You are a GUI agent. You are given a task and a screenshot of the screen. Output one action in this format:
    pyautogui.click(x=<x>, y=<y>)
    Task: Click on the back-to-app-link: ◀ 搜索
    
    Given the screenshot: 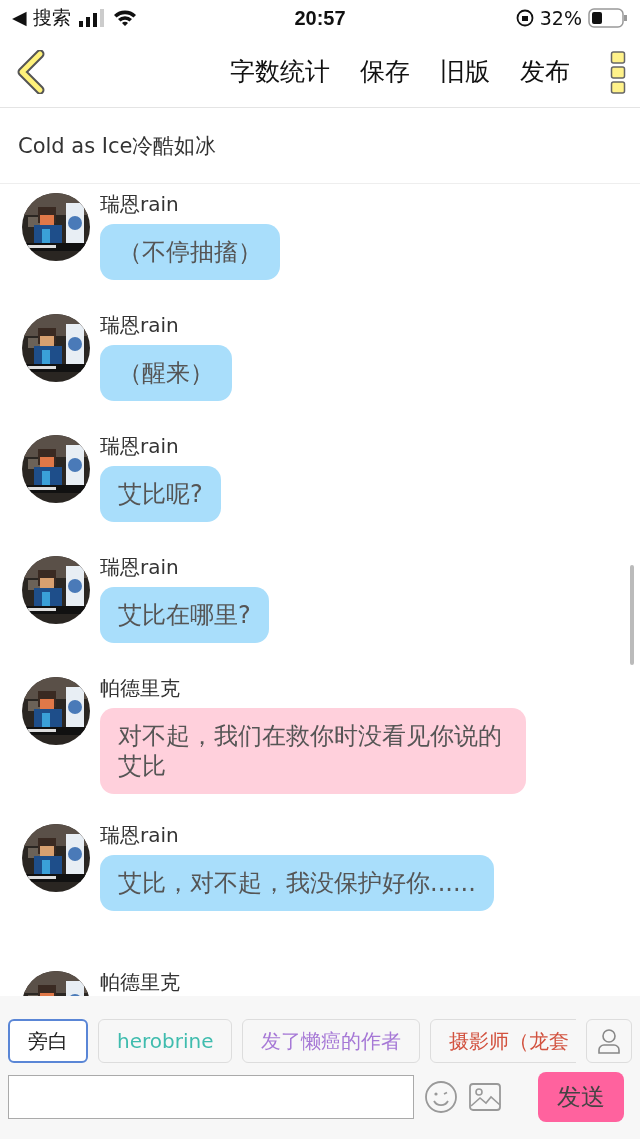 What is the action you would take?
    pyautogui.click(x=41, y=18)
    